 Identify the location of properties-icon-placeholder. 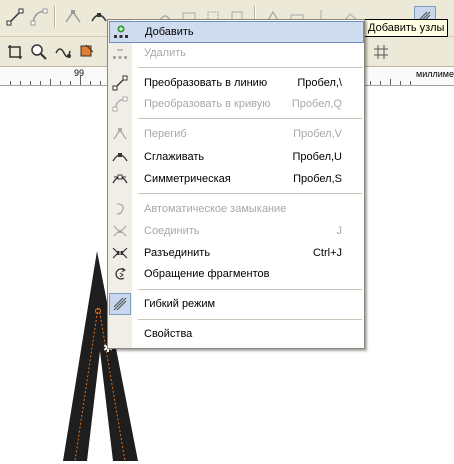
(120, 334).